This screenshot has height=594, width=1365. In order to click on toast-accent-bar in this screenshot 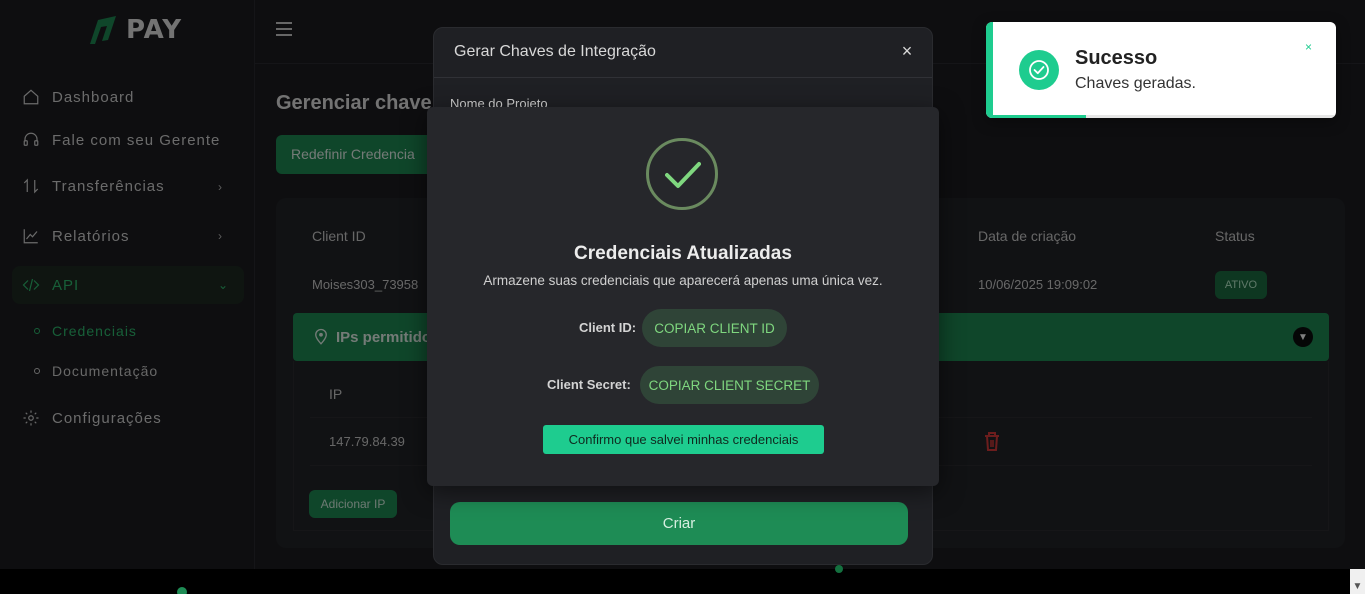, I will do `click(989, 70)`.